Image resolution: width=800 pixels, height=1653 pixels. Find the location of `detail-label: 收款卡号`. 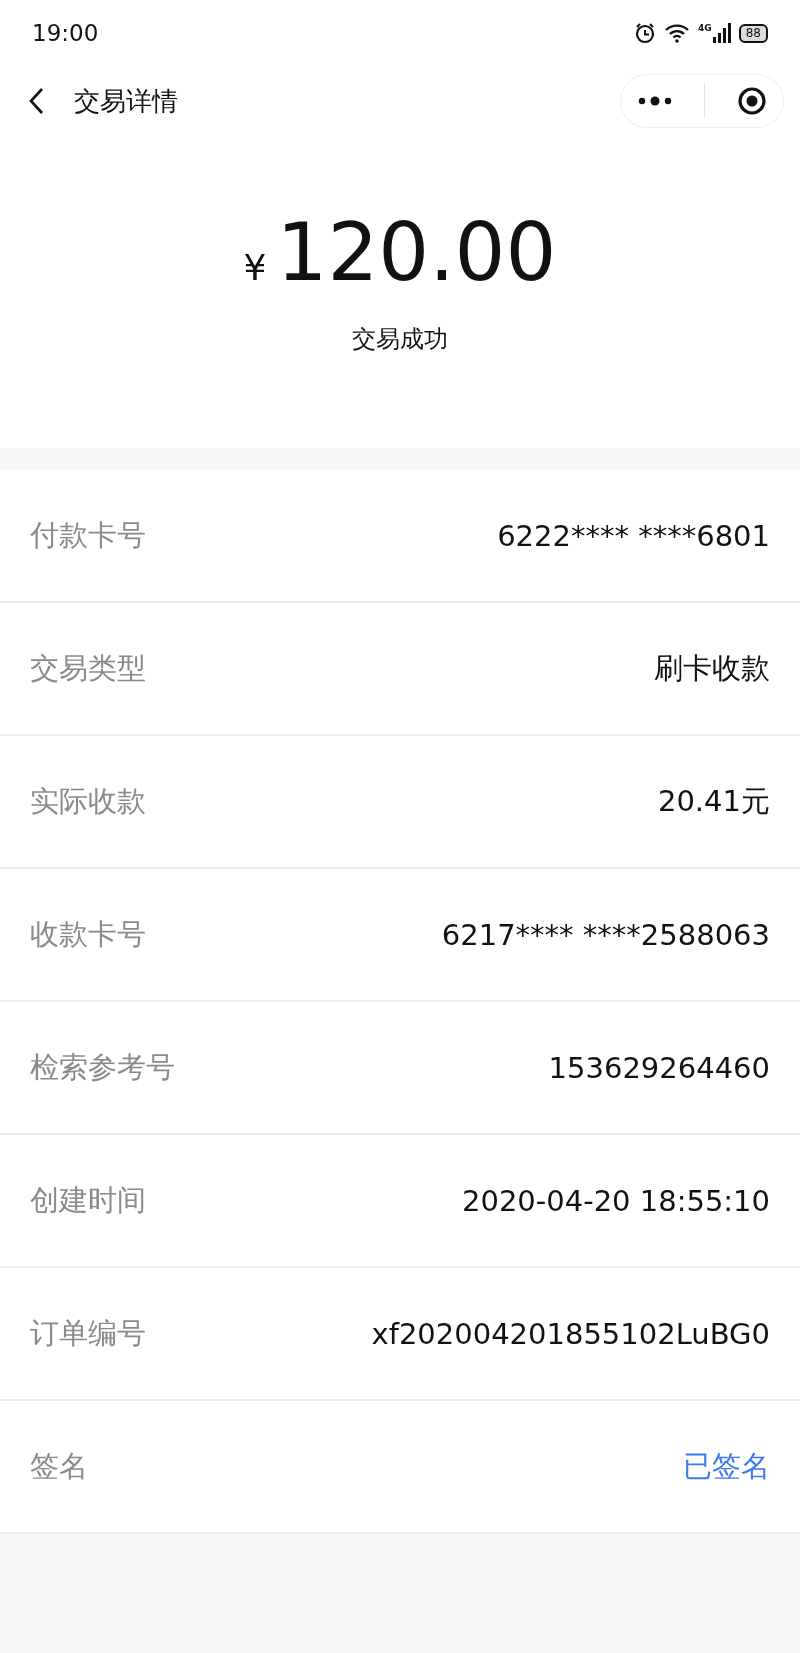

detail-label: 收款卡号 is located at coordinates (88, 934).